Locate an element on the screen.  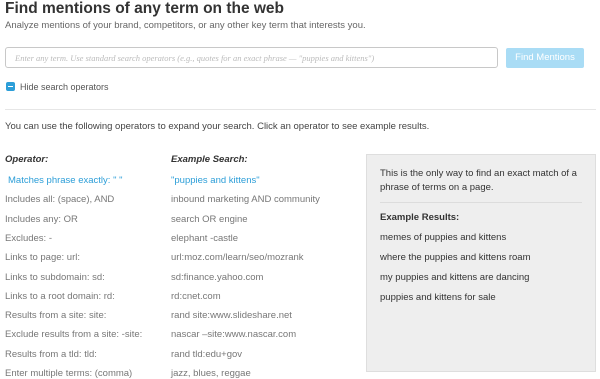
example-search: url:moz.com/learn/seo/mozrank is located at coordinates (237, 258).